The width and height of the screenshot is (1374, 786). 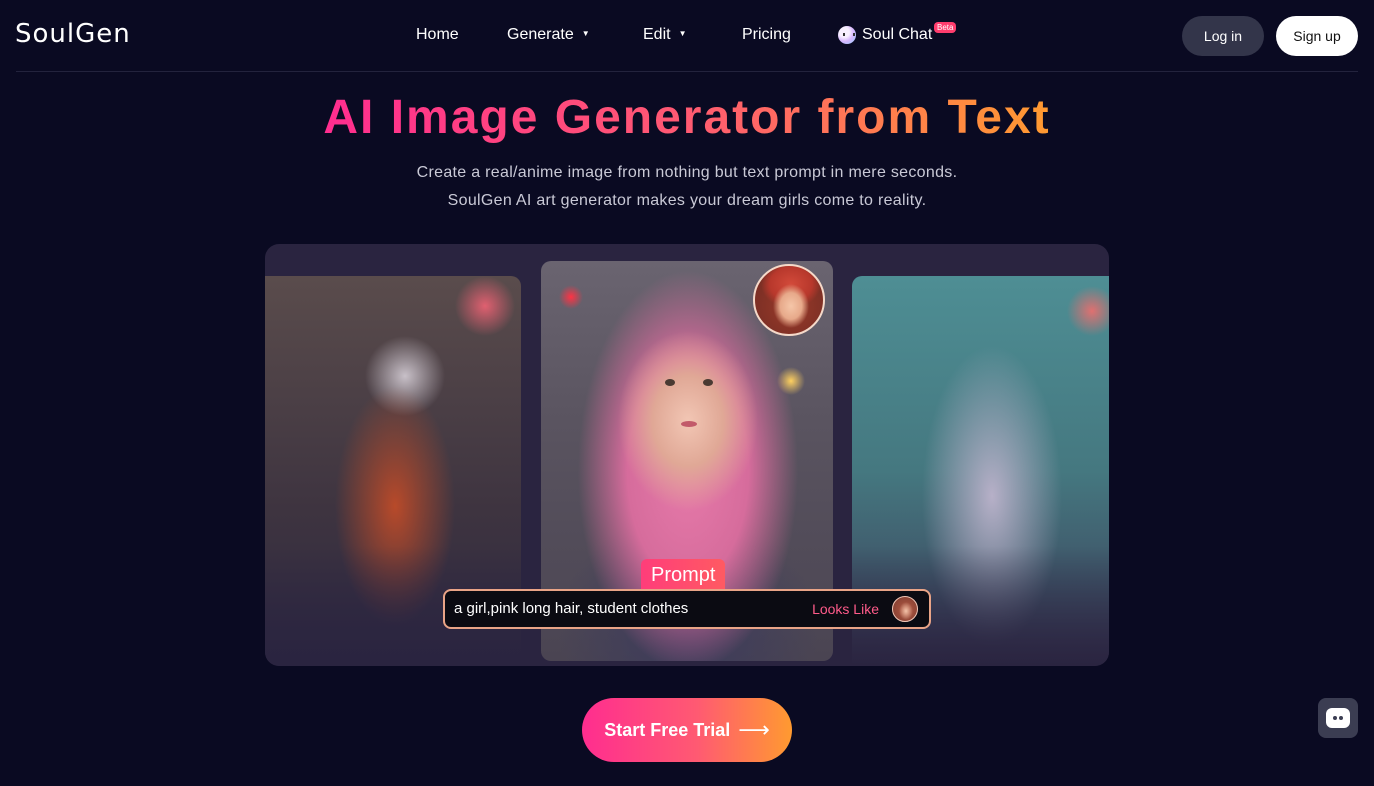 I want to click on chat-bubble-icon, so click(x=1338, y=718).